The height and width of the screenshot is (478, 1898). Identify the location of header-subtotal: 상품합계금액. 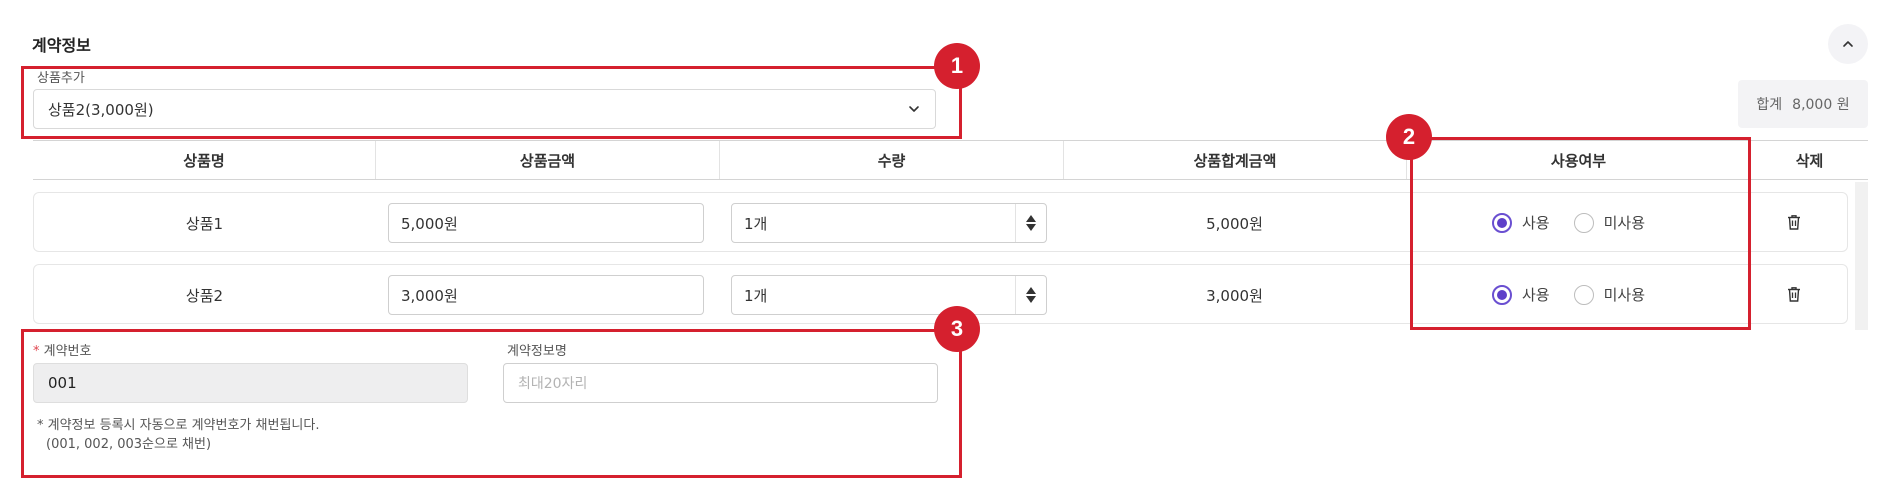
(1235, 160).